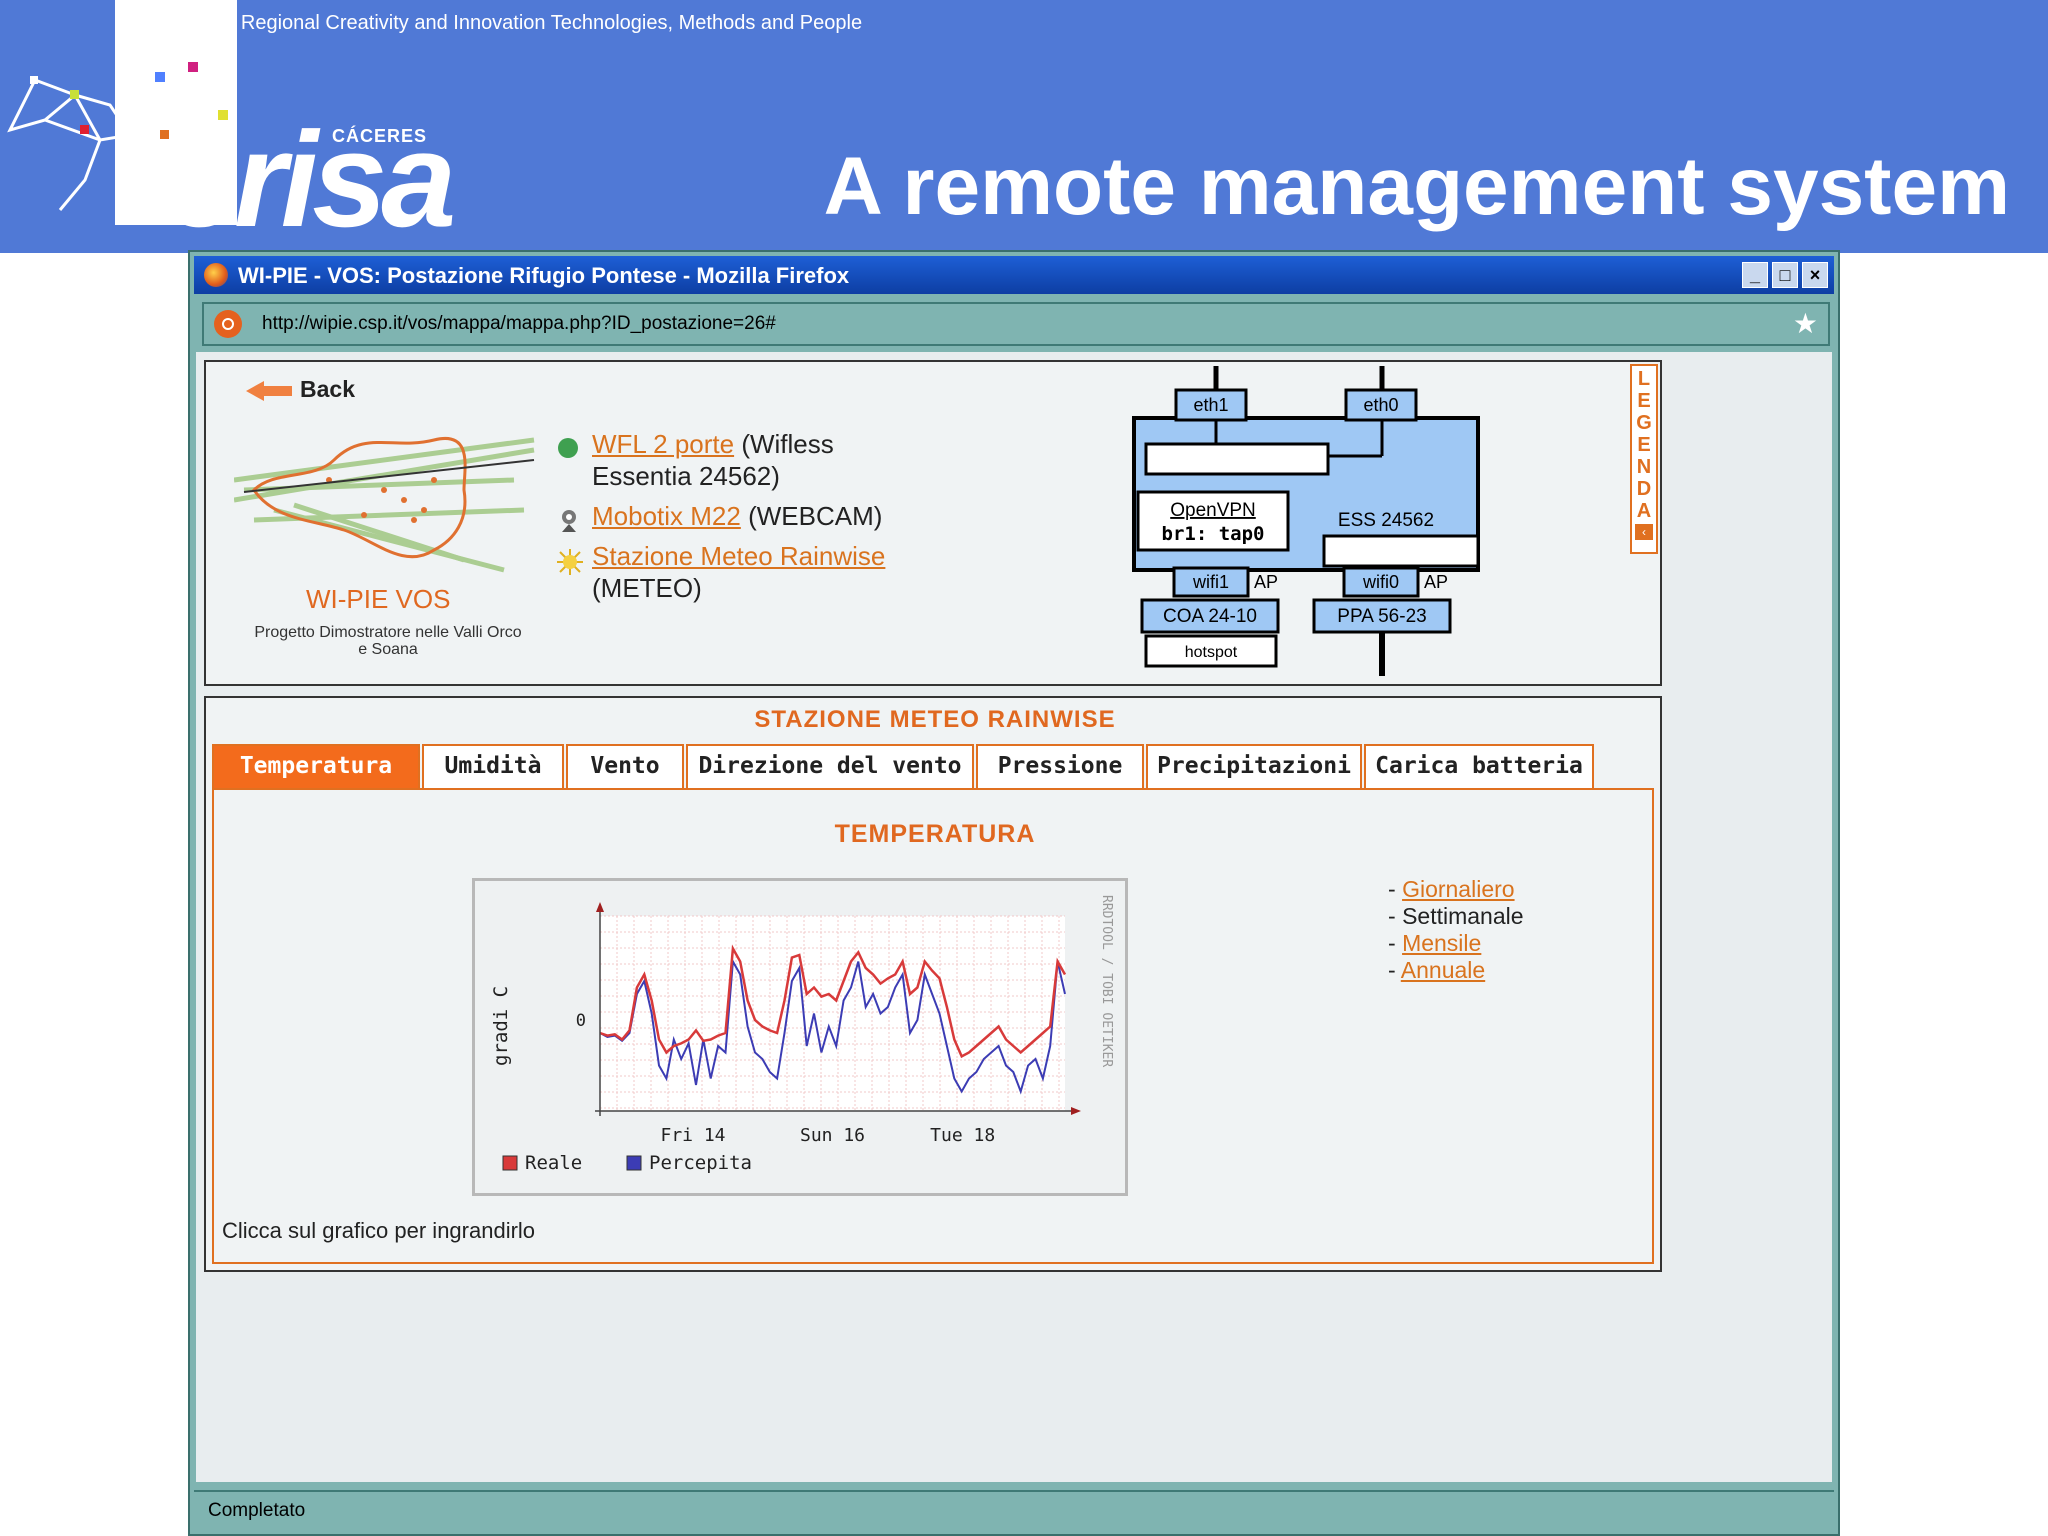  I want to click on wifi0-label: wifi0, so click(1380, 582).